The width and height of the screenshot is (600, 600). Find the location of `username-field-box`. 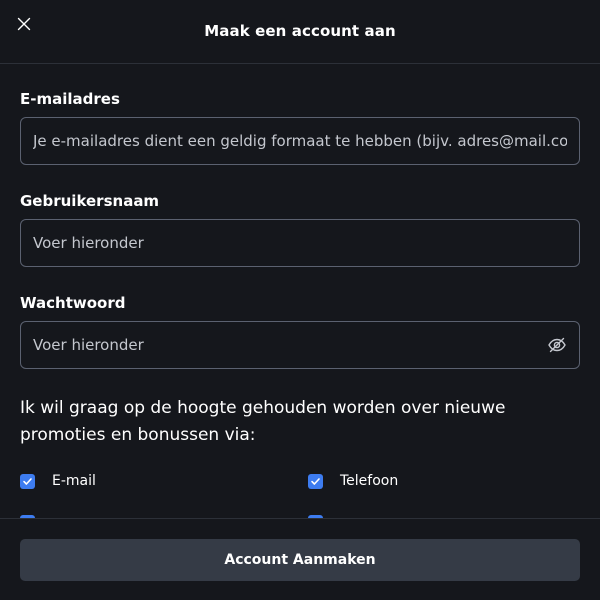

username-field-box is located at coordinates (300, 243).